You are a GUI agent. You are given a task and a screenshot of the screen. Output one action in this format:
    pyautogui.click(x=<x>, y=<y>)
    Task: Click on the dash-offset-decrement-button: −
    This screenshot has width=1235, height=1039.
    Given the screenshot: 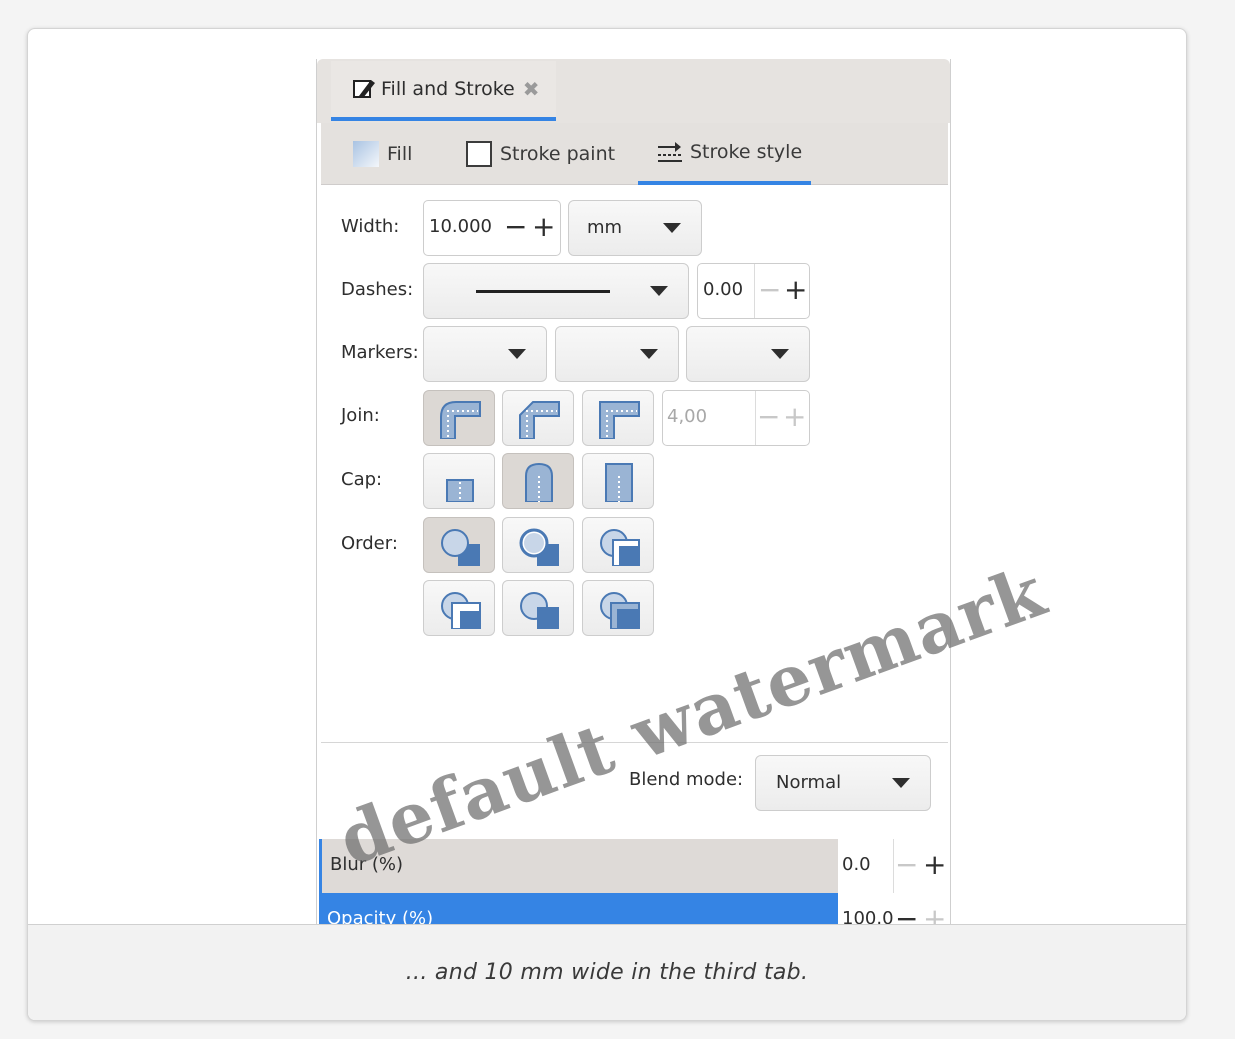 What is the action you would take?
    pyautogui.click(x=769, y=290)
    